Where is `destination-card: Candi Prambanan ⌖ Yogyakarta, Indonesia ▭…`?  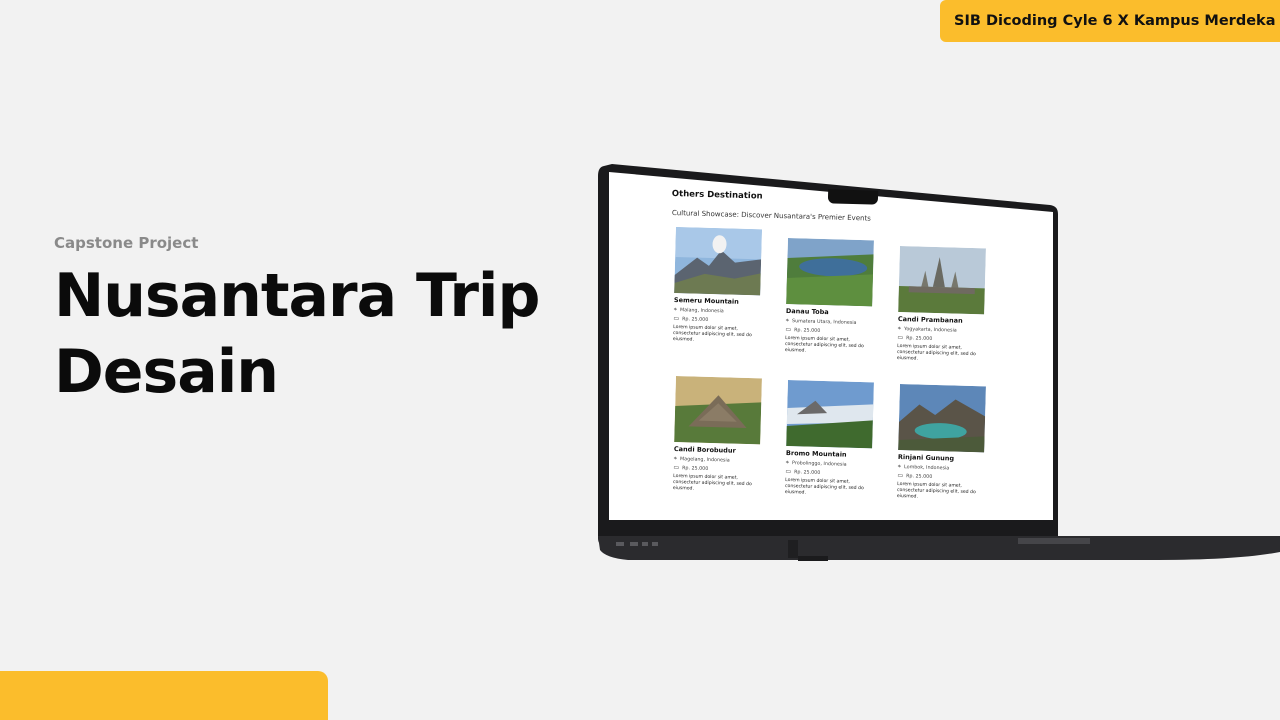
destination-card: Candi Prambanan ⌖ Yogyakarta, Indonesia ▭… is located at coordinates (942, 305).